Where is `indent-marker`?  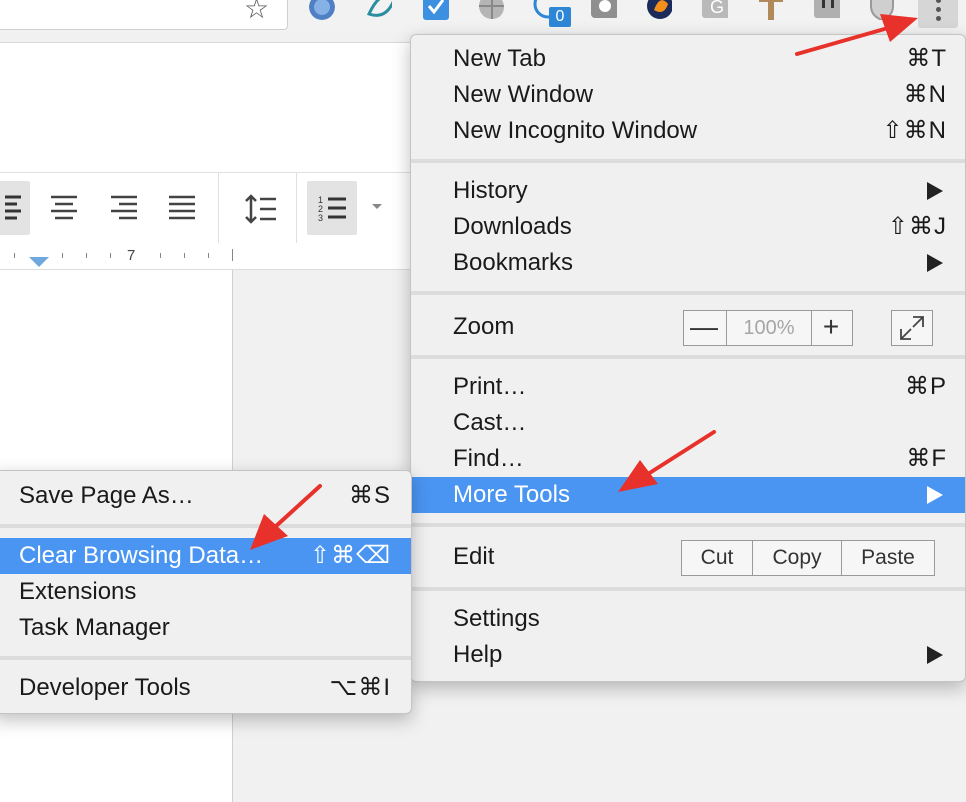
indent-marker is located at coordinates (39, 262).